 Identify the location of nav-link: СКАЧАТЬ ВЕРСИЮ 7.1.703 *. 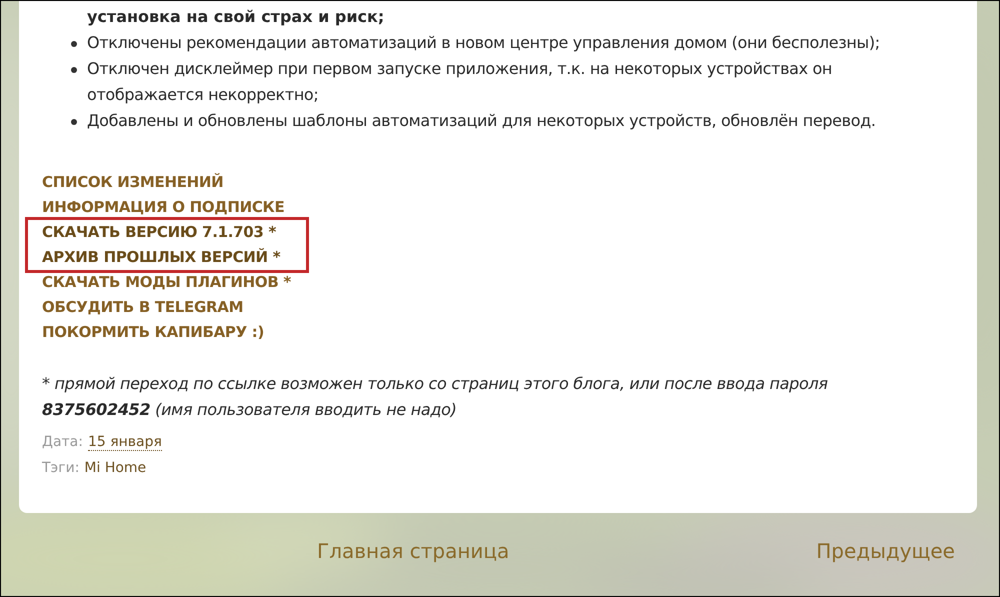
(159, 232).